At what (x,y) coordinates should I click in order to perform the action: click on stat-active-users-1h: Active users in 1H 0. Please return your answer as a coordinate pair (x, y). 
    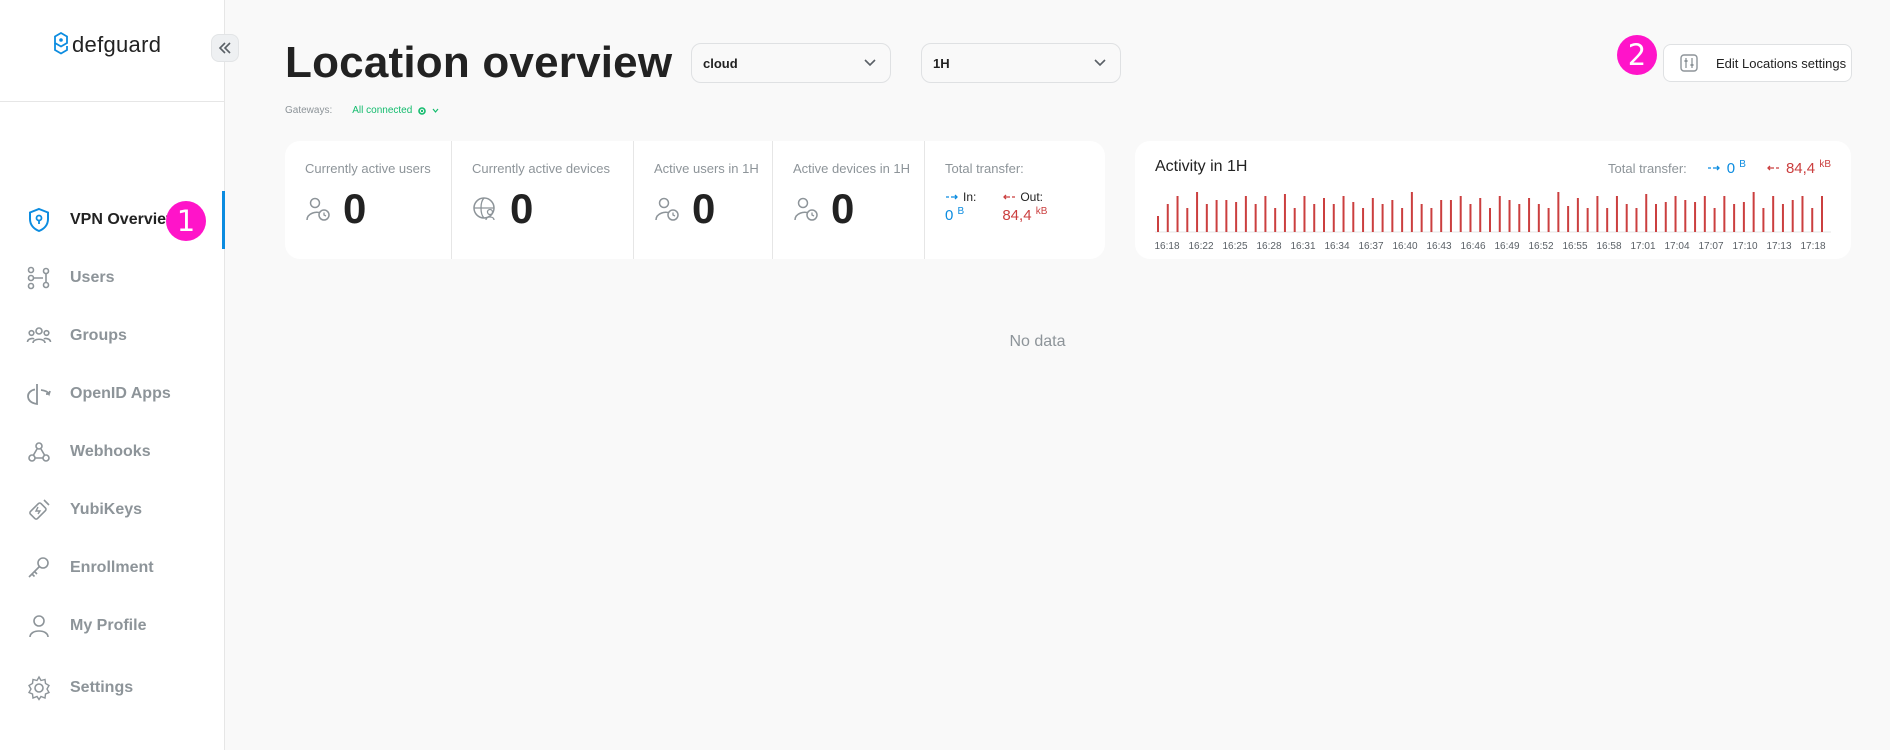
    Looking at the image, I should click on (703, 200).